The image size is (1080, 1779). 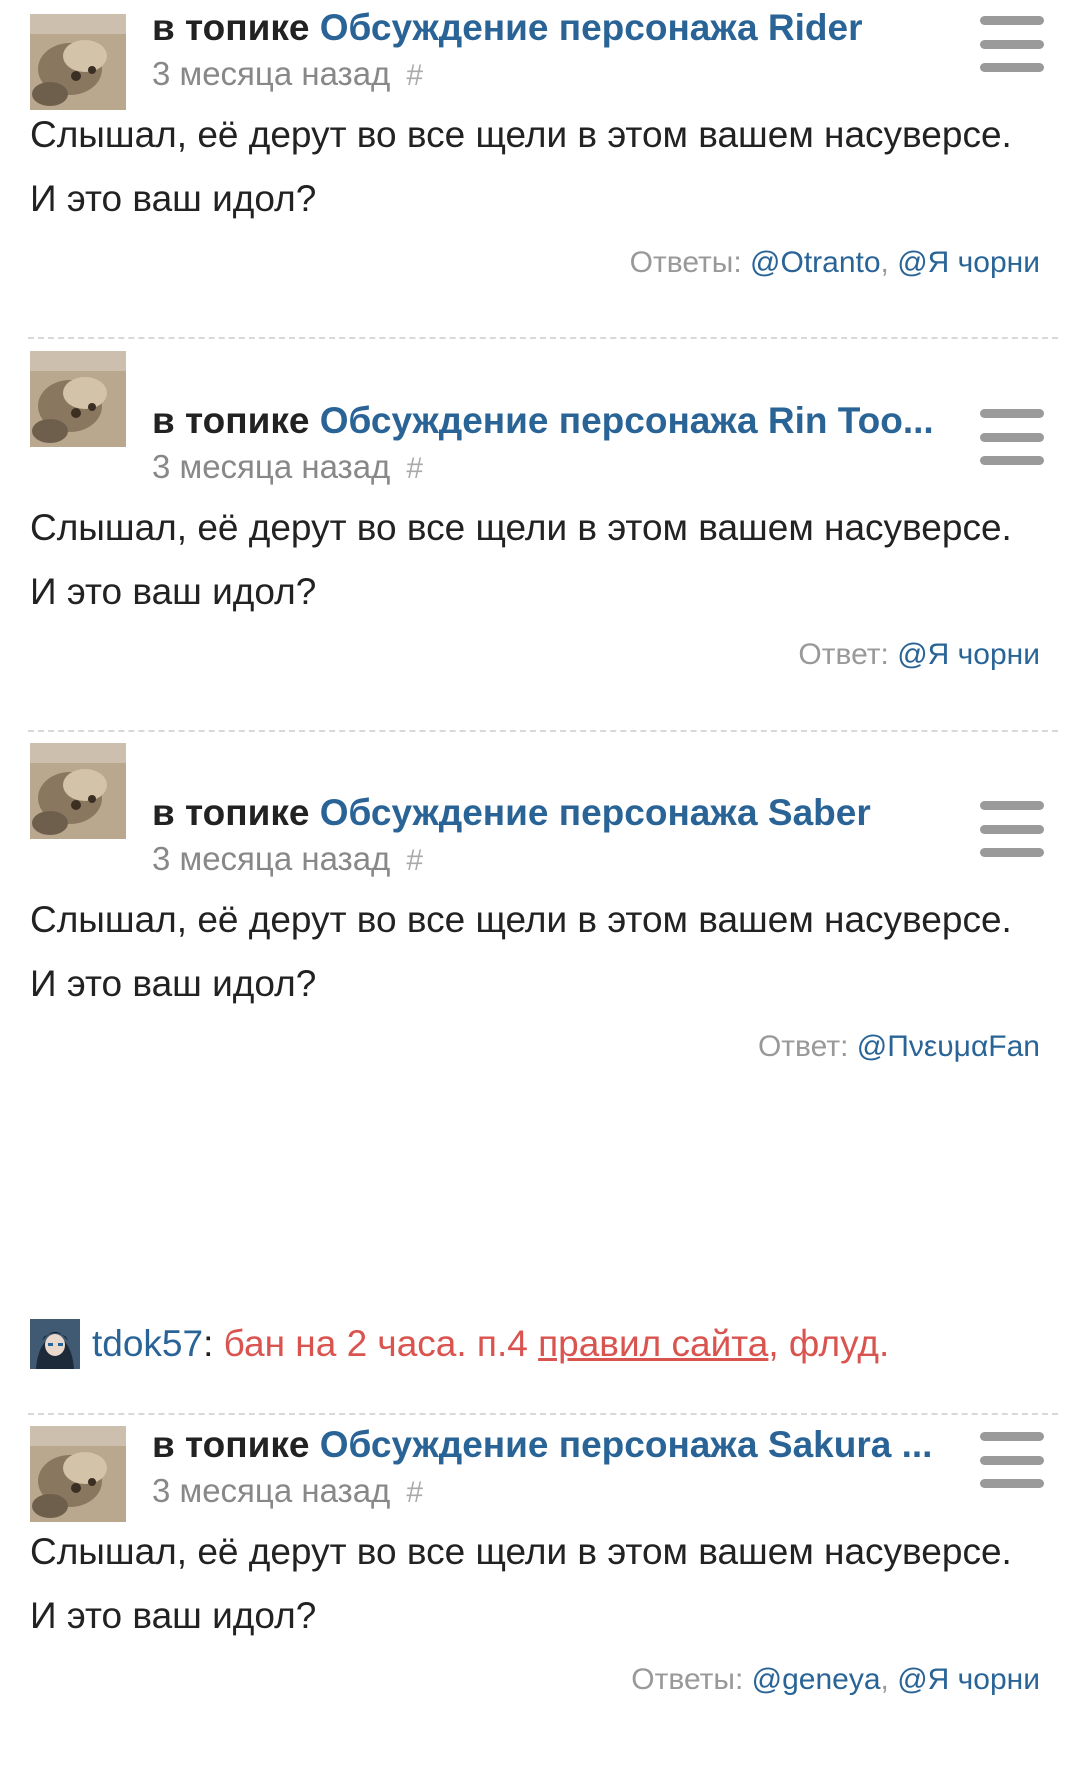 What do you see at coordinates (591, 27) in the screenshot?
I see `topic-link: Обсуждение персонажа Rider` at bounding box center [591, 27].